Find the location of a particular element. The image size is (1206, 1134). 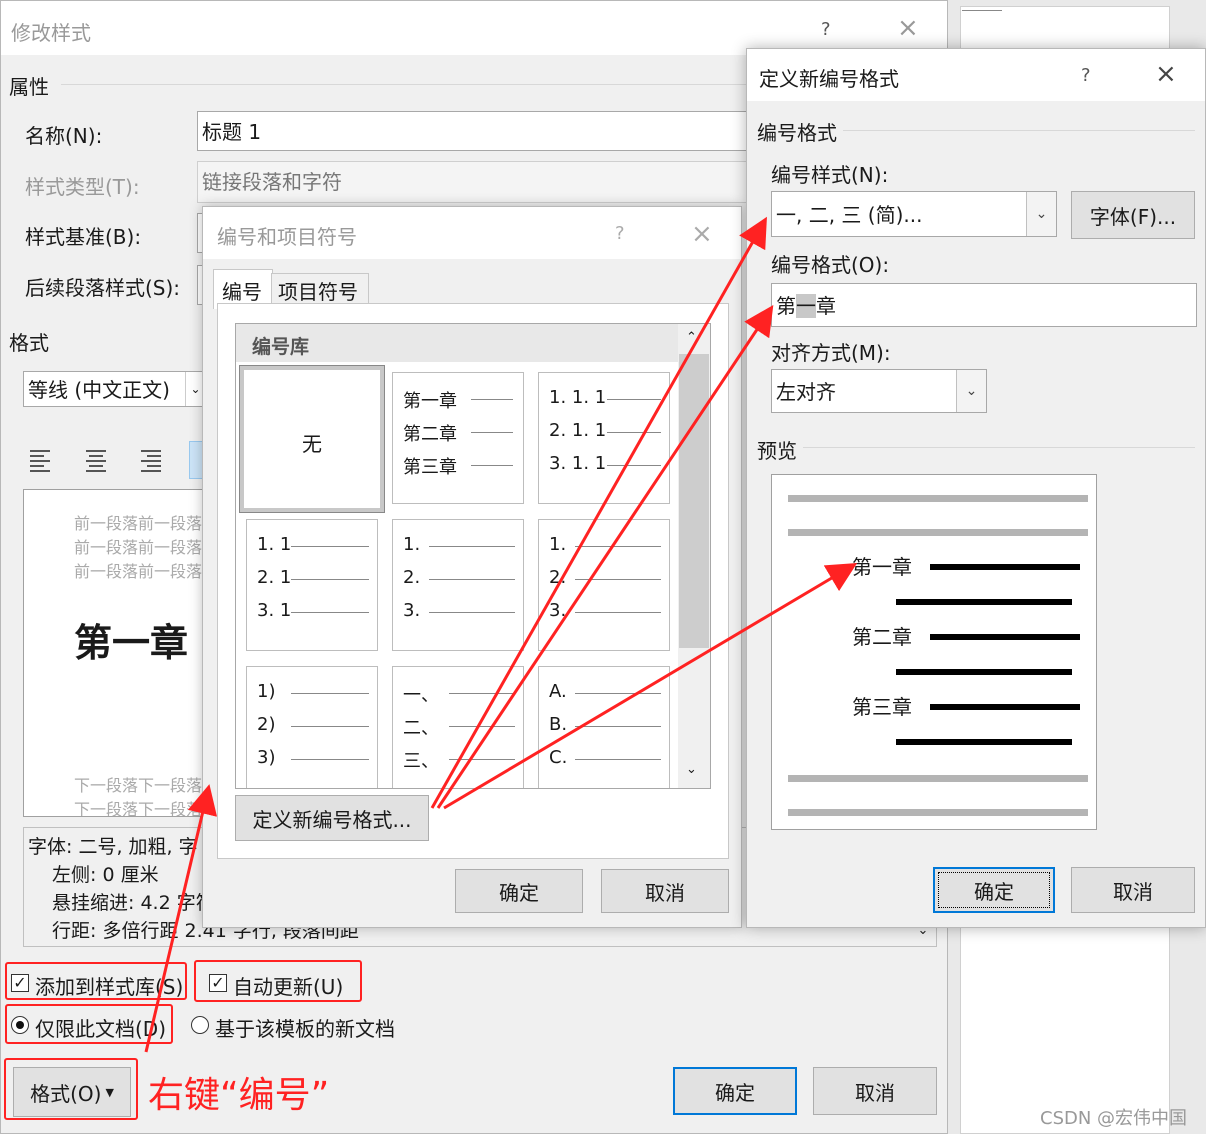

numbering-option: 一、 二、 三、 is located at coordinates (458, 727).